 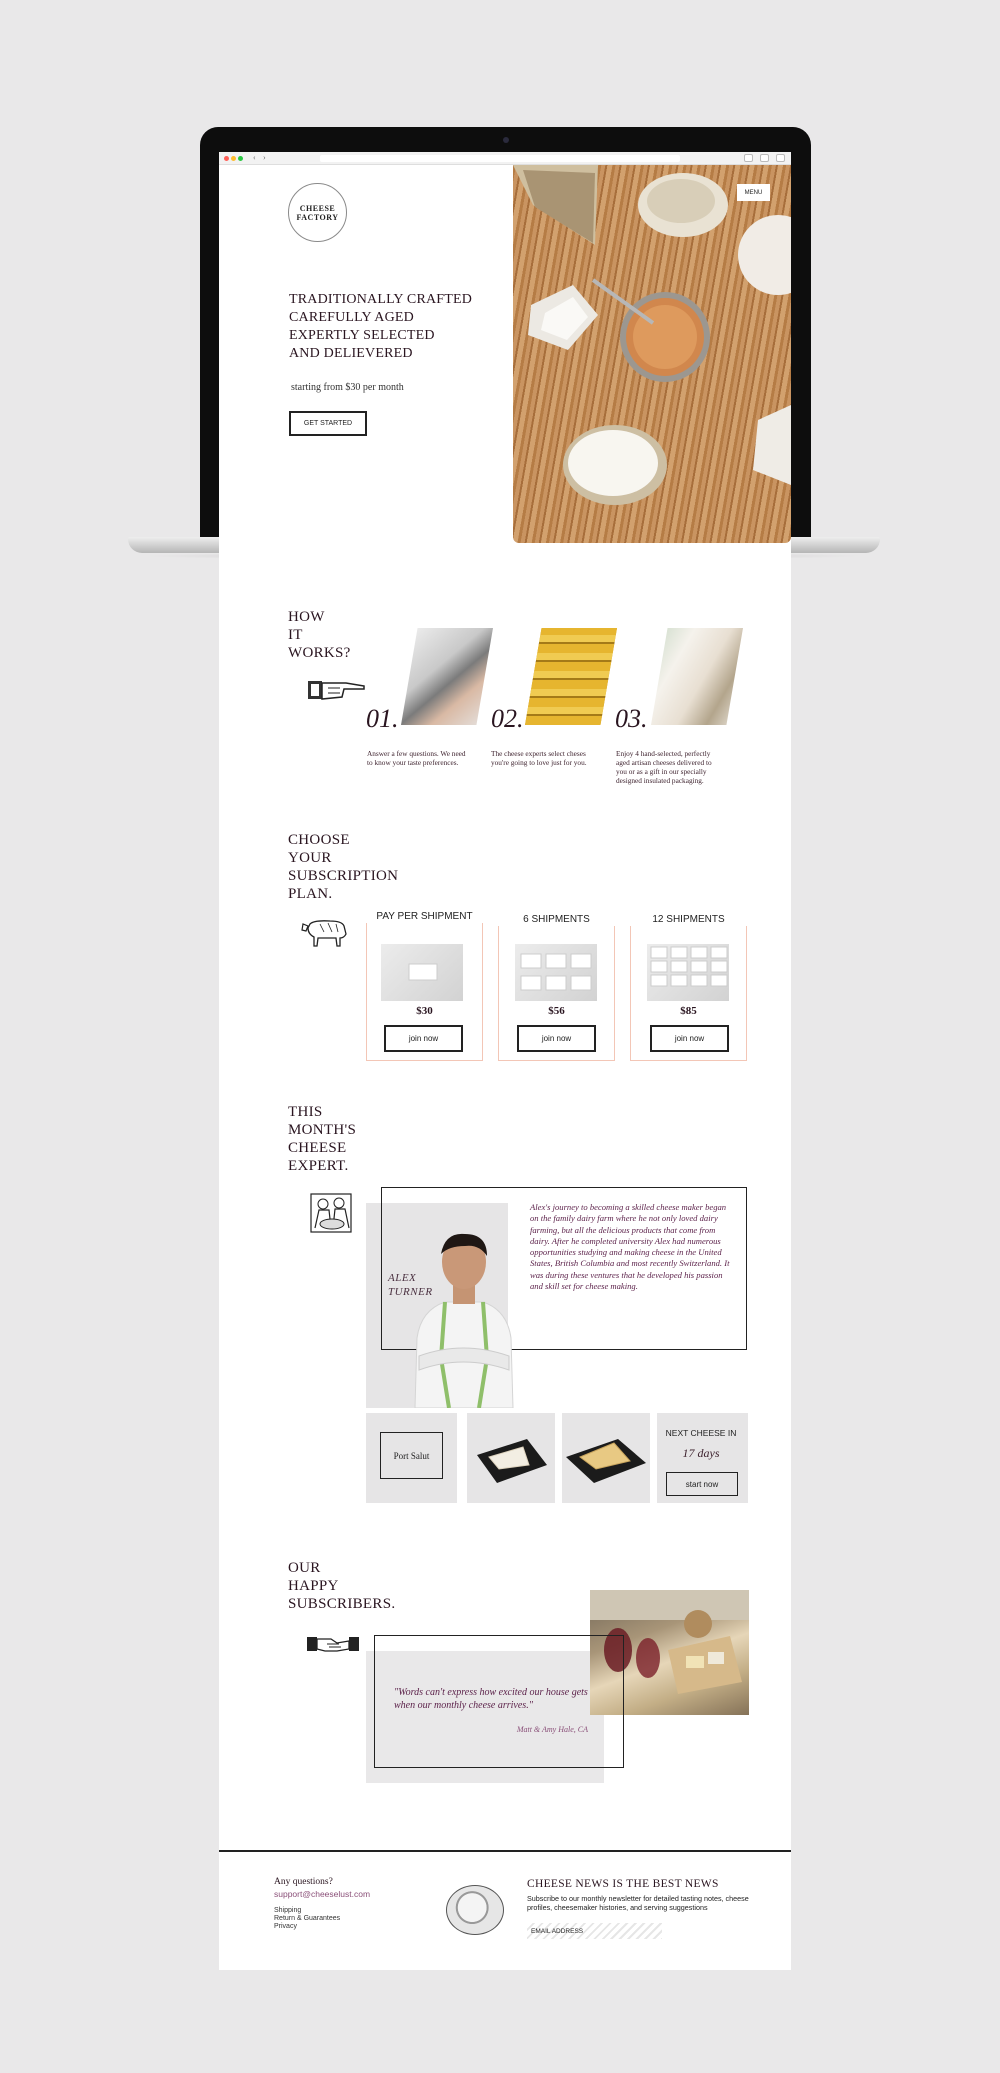 What do you see at coordinates (328, 423) in the screenshot?
I see `get-started-button: GET STARTED` at bounding box center [328, 423].